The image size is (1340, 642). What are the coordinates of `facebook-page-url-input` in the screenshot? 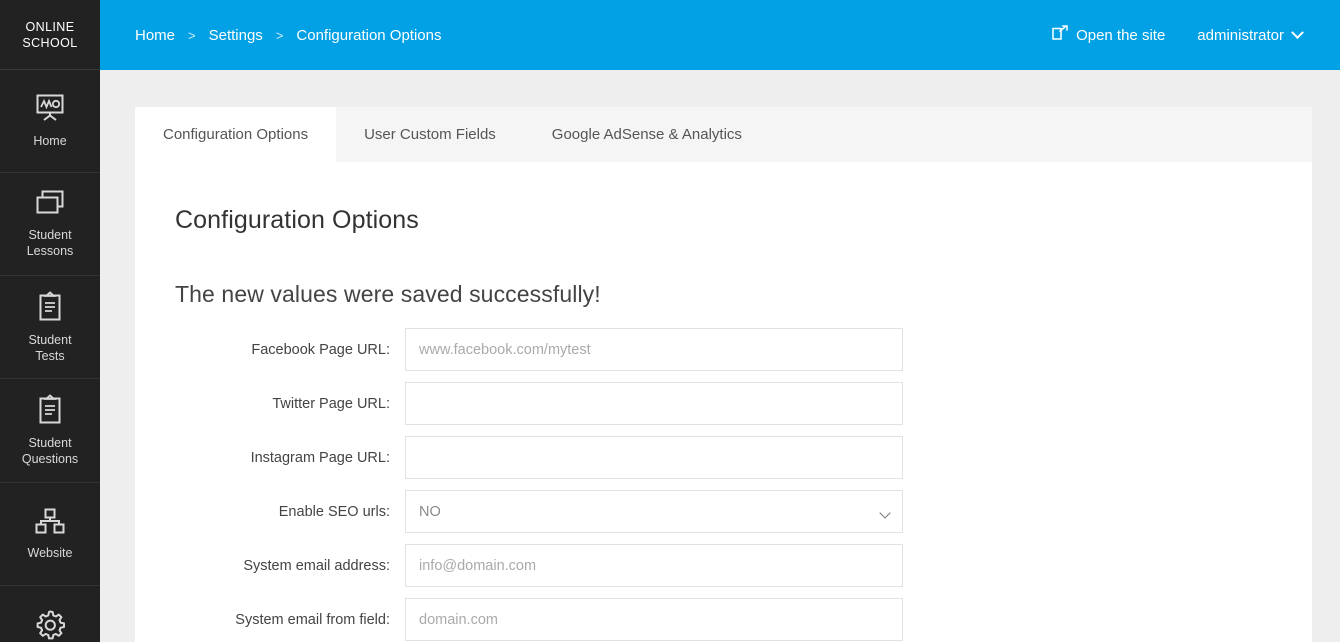 It's located at (654, 349).